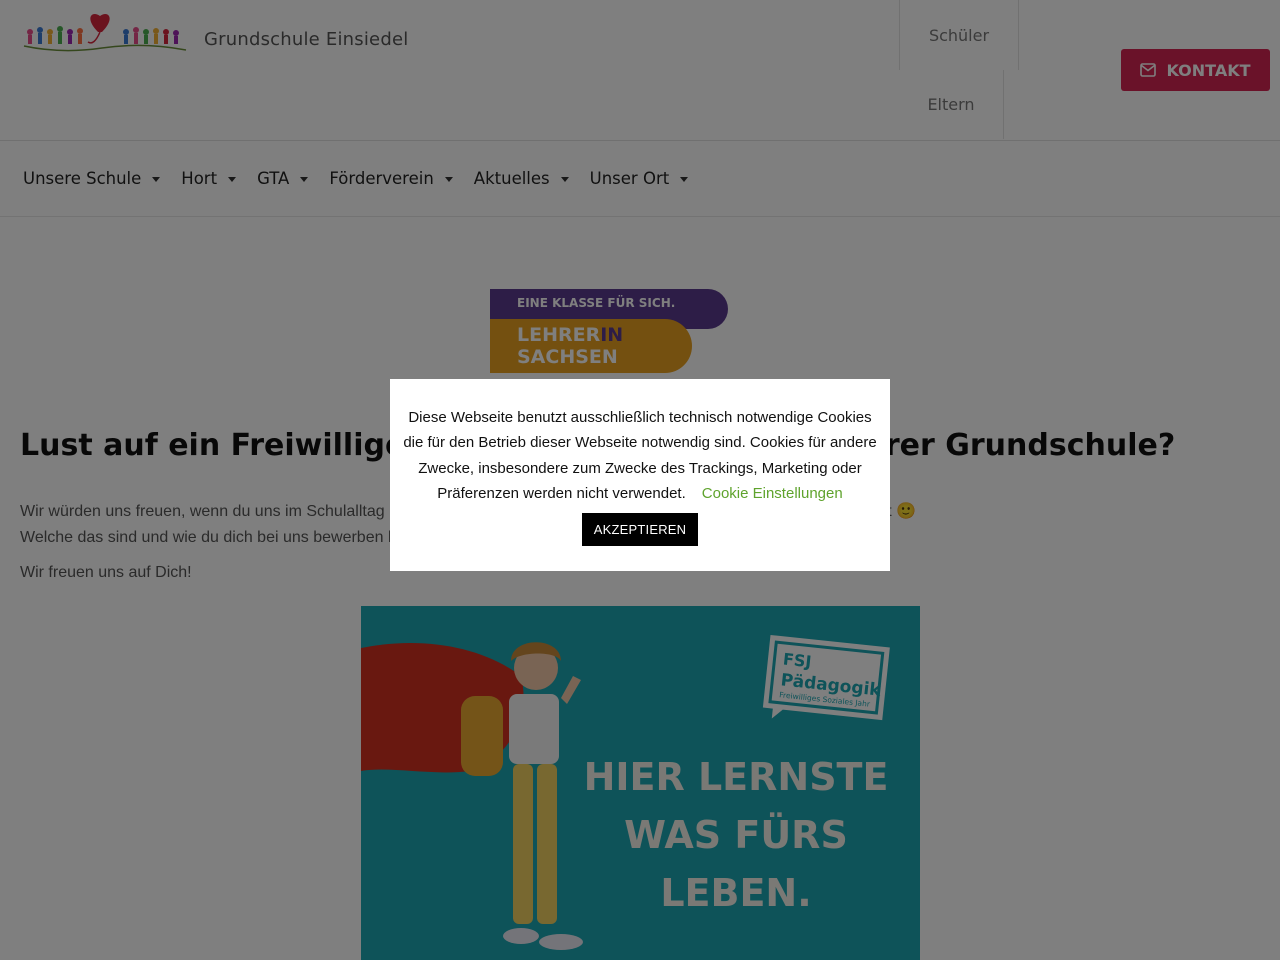 This screenshot has width=1280, height=960. Describe the element at coordinates (640, 530) in the screenshot. I see `accept-cookies-button: AKZEPTIEREN` at that location.